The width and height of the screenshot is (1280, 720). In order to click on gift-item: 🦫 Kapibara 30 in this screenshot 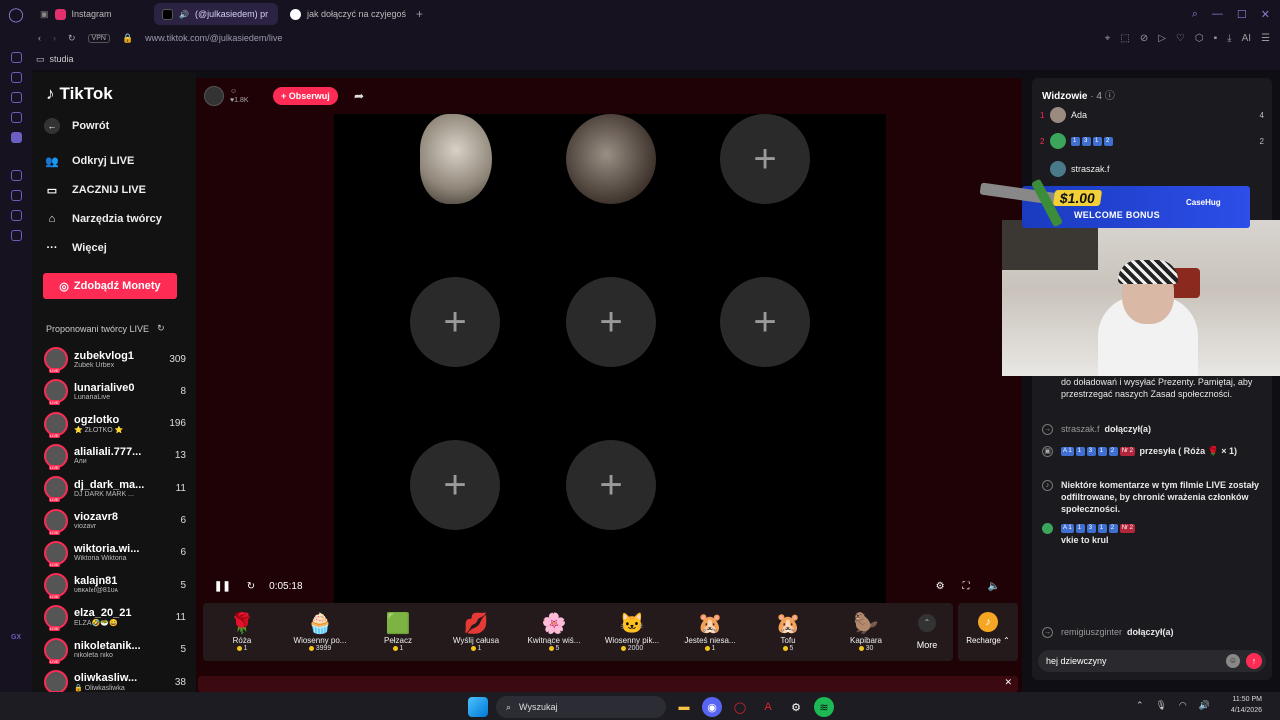, I will do `click(866, 632)`.